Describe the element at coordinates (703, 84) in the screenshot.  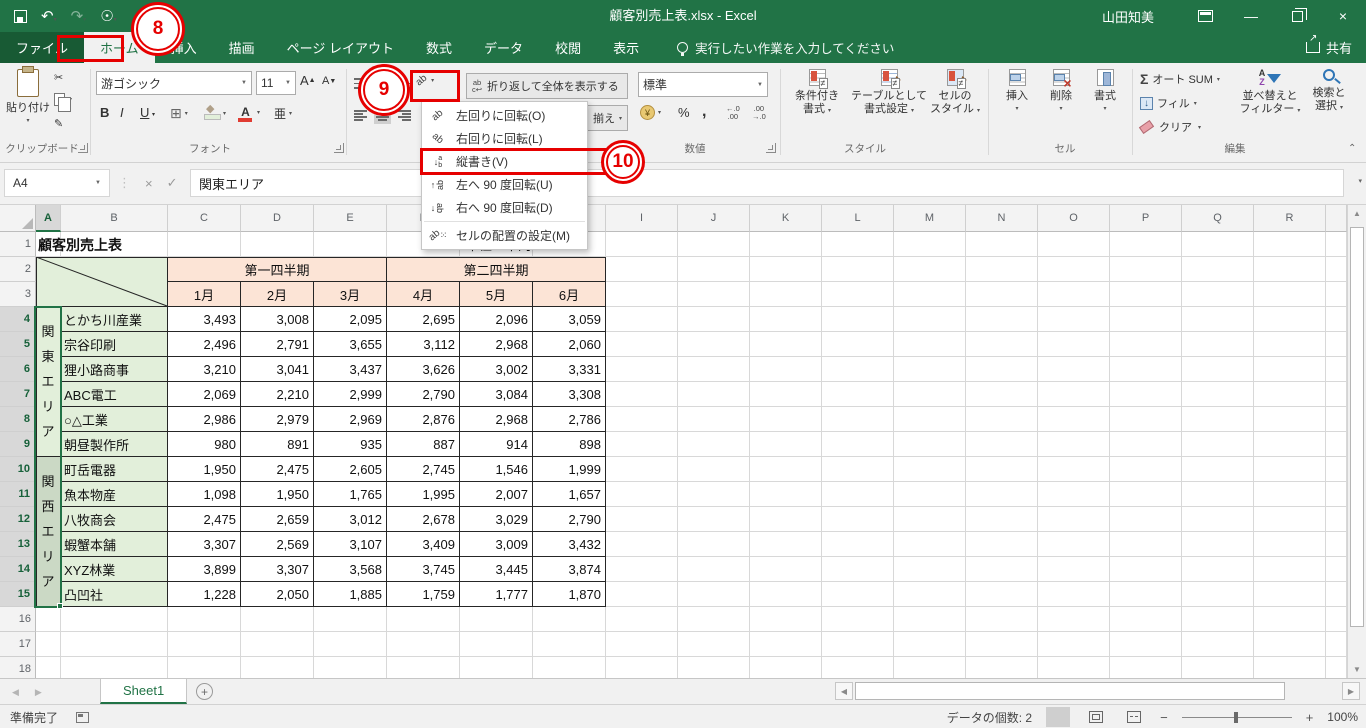
I see `number-format-combo: 標準 ▼` at that location.